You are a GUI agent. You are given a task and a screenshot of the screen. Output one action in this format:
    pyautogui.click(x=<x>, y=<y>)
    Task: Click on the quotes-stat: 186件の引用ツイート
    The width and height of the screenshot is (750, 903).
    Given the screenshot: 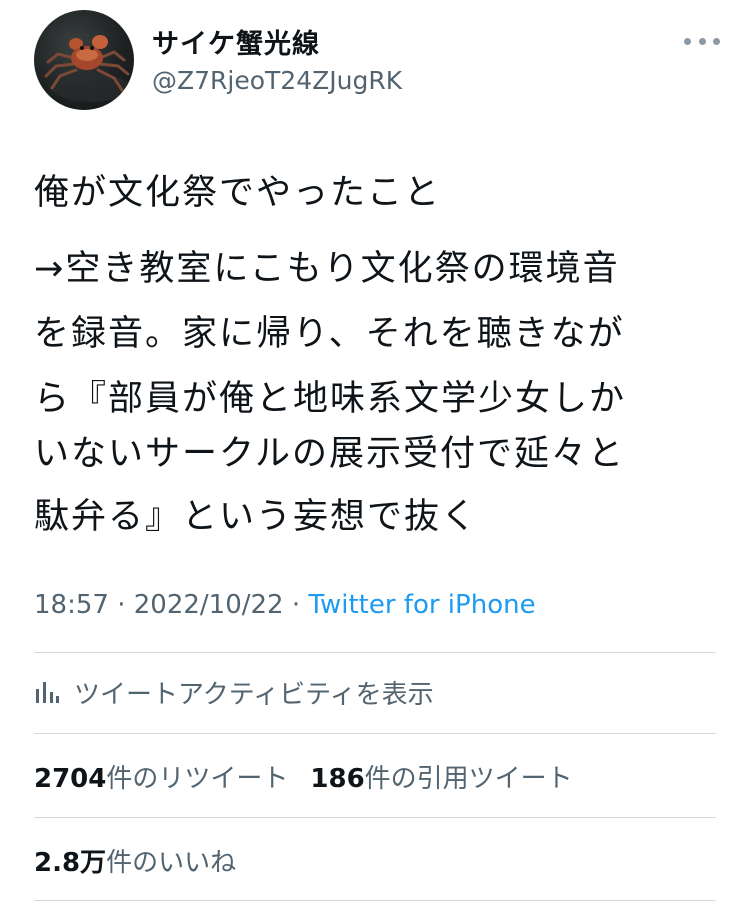 What is the action you would take?
    pyautogui.click(x=441, y=779)
    